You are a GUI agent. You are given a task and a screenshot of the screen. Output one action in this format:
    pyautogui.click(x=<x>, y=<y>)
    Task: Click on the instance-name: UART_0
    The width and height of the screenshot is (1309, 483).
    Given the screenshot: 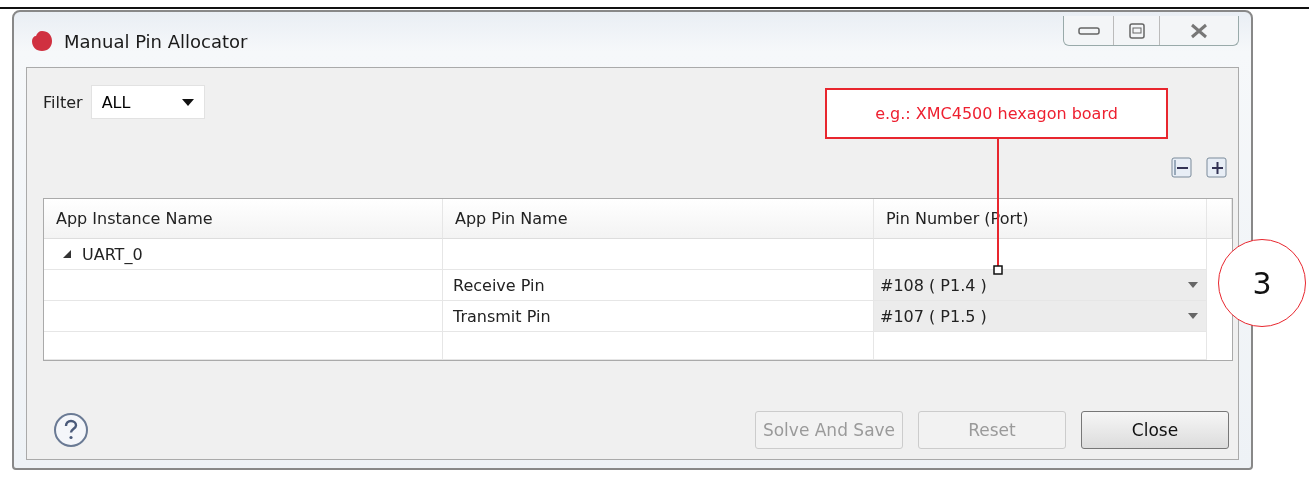 What is the action you would take?
    pyautogui.click(x=112, y=254)
    